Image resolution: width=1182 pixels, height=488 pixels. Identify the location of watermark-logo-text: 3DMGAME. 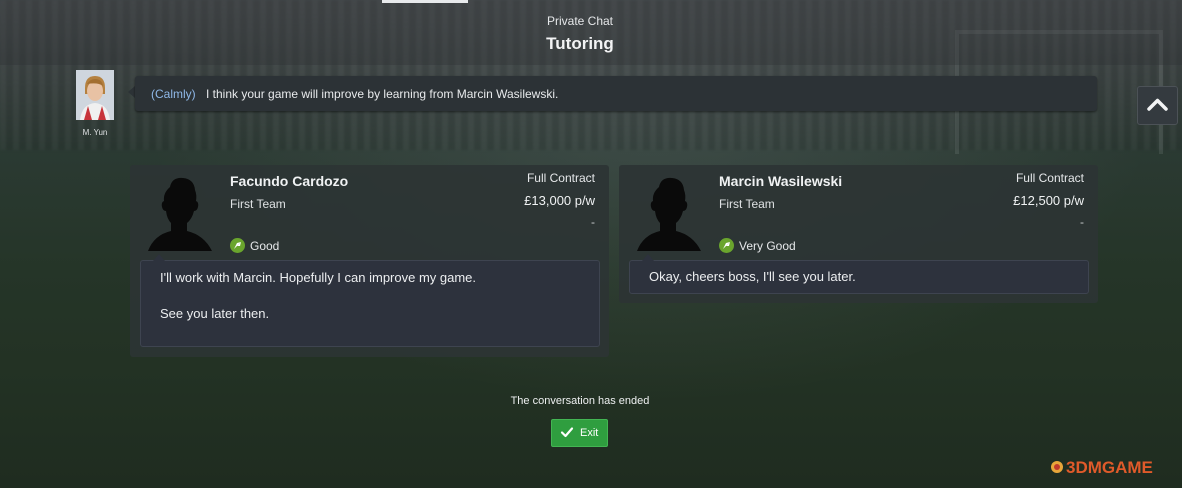
(1109, 467).